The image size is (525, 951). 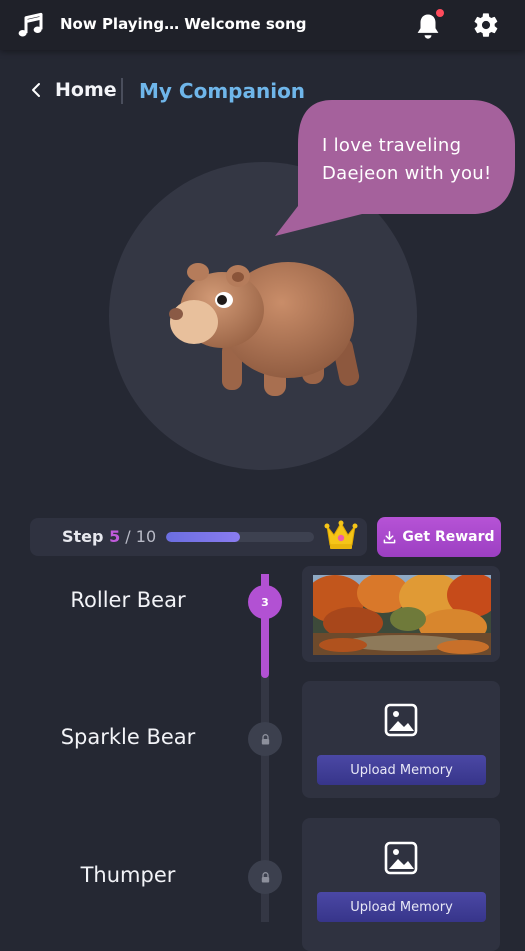 I want to click on chevron-left-icon, so click(x=36, y=90).